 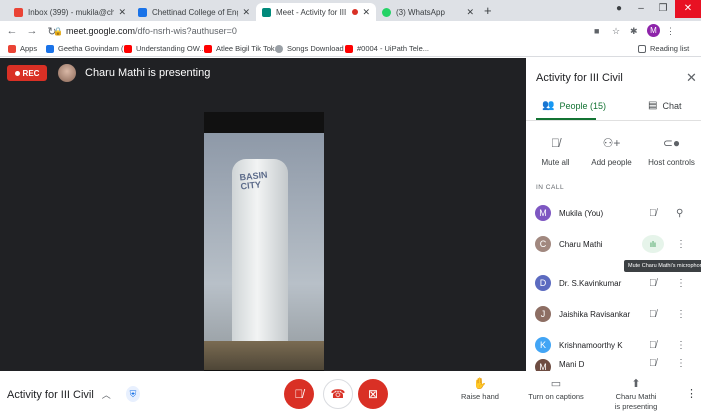 What do you see at coordinates (613, 213) in the screenshot?
I see `participant-row: M Mukila (You) 🎙̸ ⚲` at bounding box center [613, 213].